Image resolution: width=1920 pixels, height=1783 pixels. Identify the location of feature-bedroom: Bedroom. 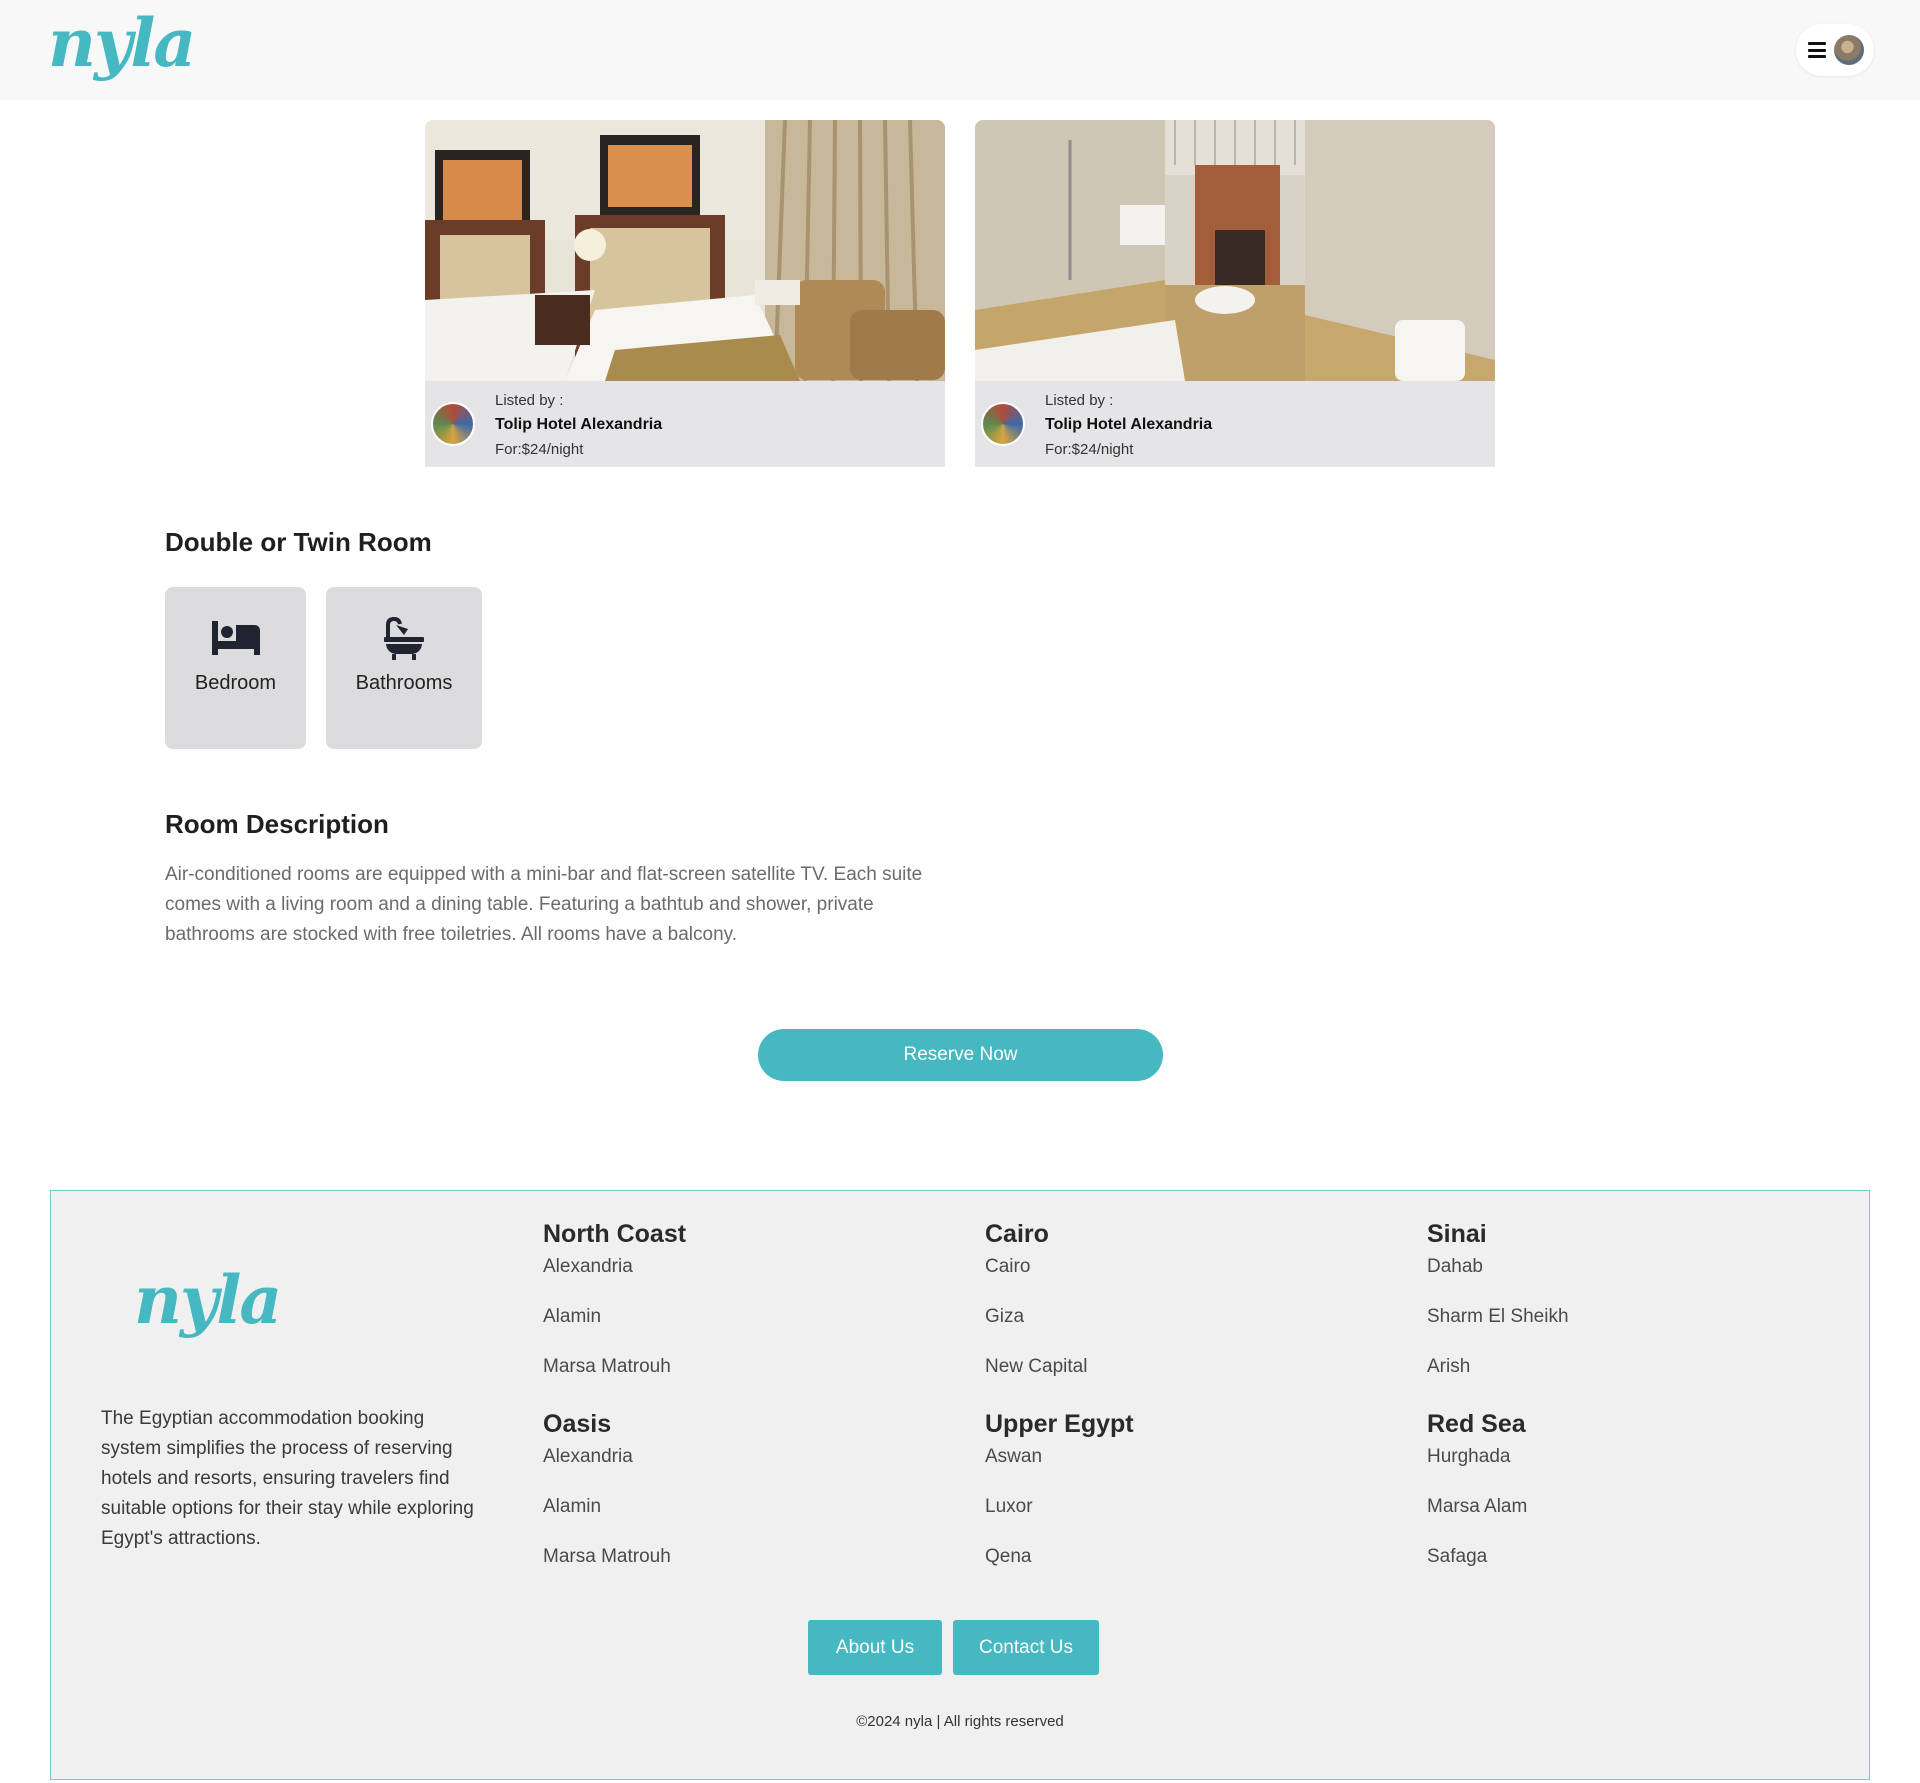
(235, 668).